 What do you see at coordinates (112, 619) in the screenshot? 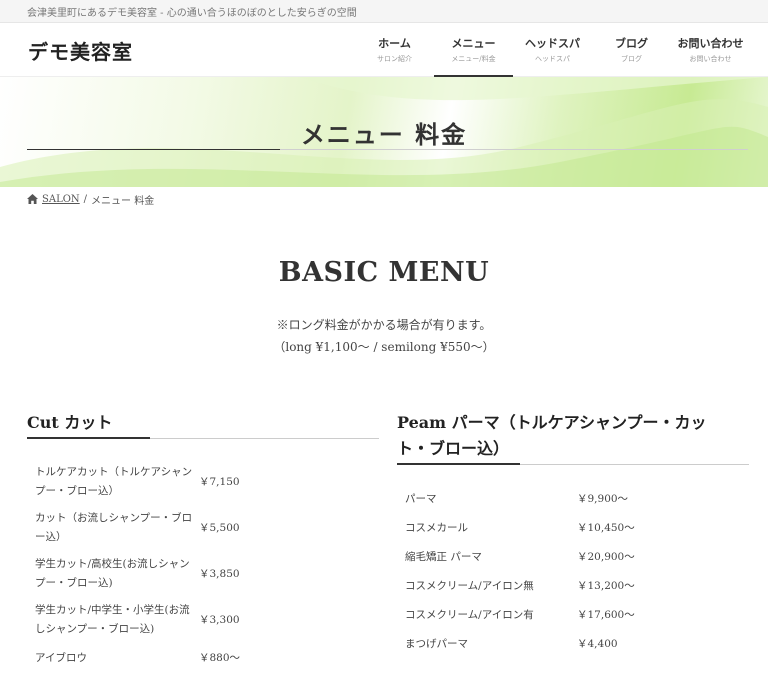
I see `menu-item-name: 学生カット/中学生・小学生(お流しシャンプー・ブロー込)` at bounding box center [112, 619].